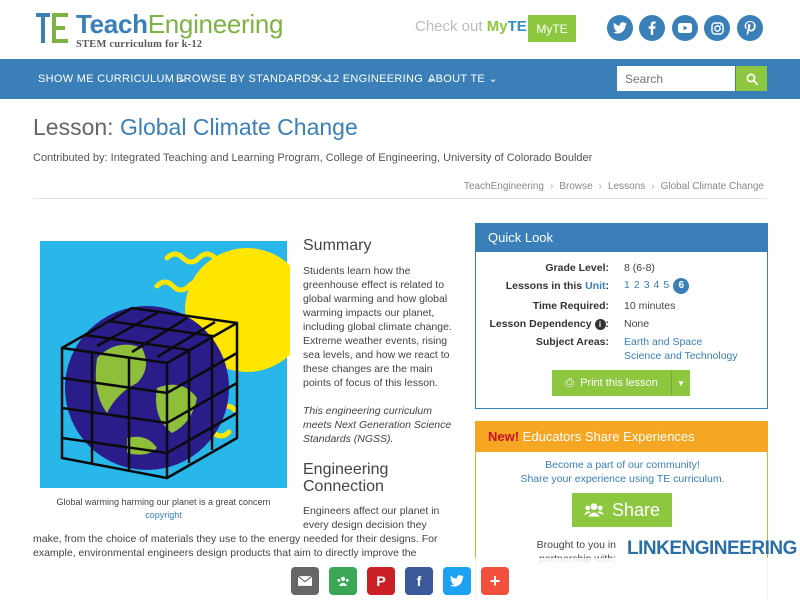 The height and width of the screenshot is (600, 800). I want to click on breadcrumb-lessons: Lessons, so click(626, 186).